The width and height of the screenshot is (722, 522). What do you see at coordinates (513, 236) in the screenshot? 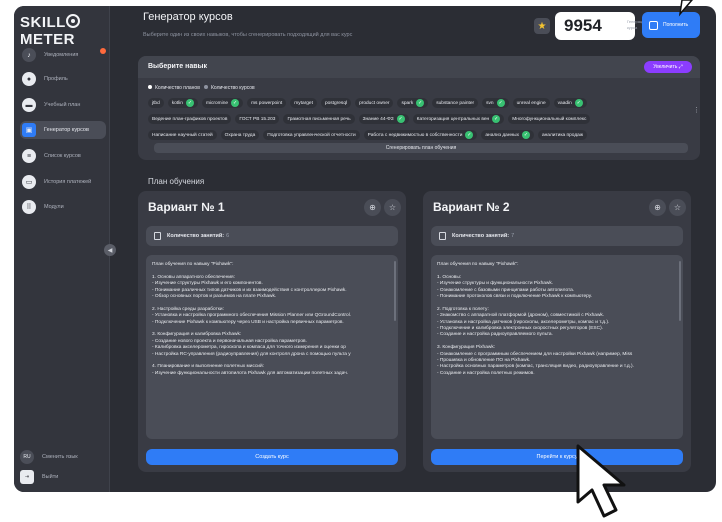
I see `lessons-count: 7` at bounding box center [513, 236].